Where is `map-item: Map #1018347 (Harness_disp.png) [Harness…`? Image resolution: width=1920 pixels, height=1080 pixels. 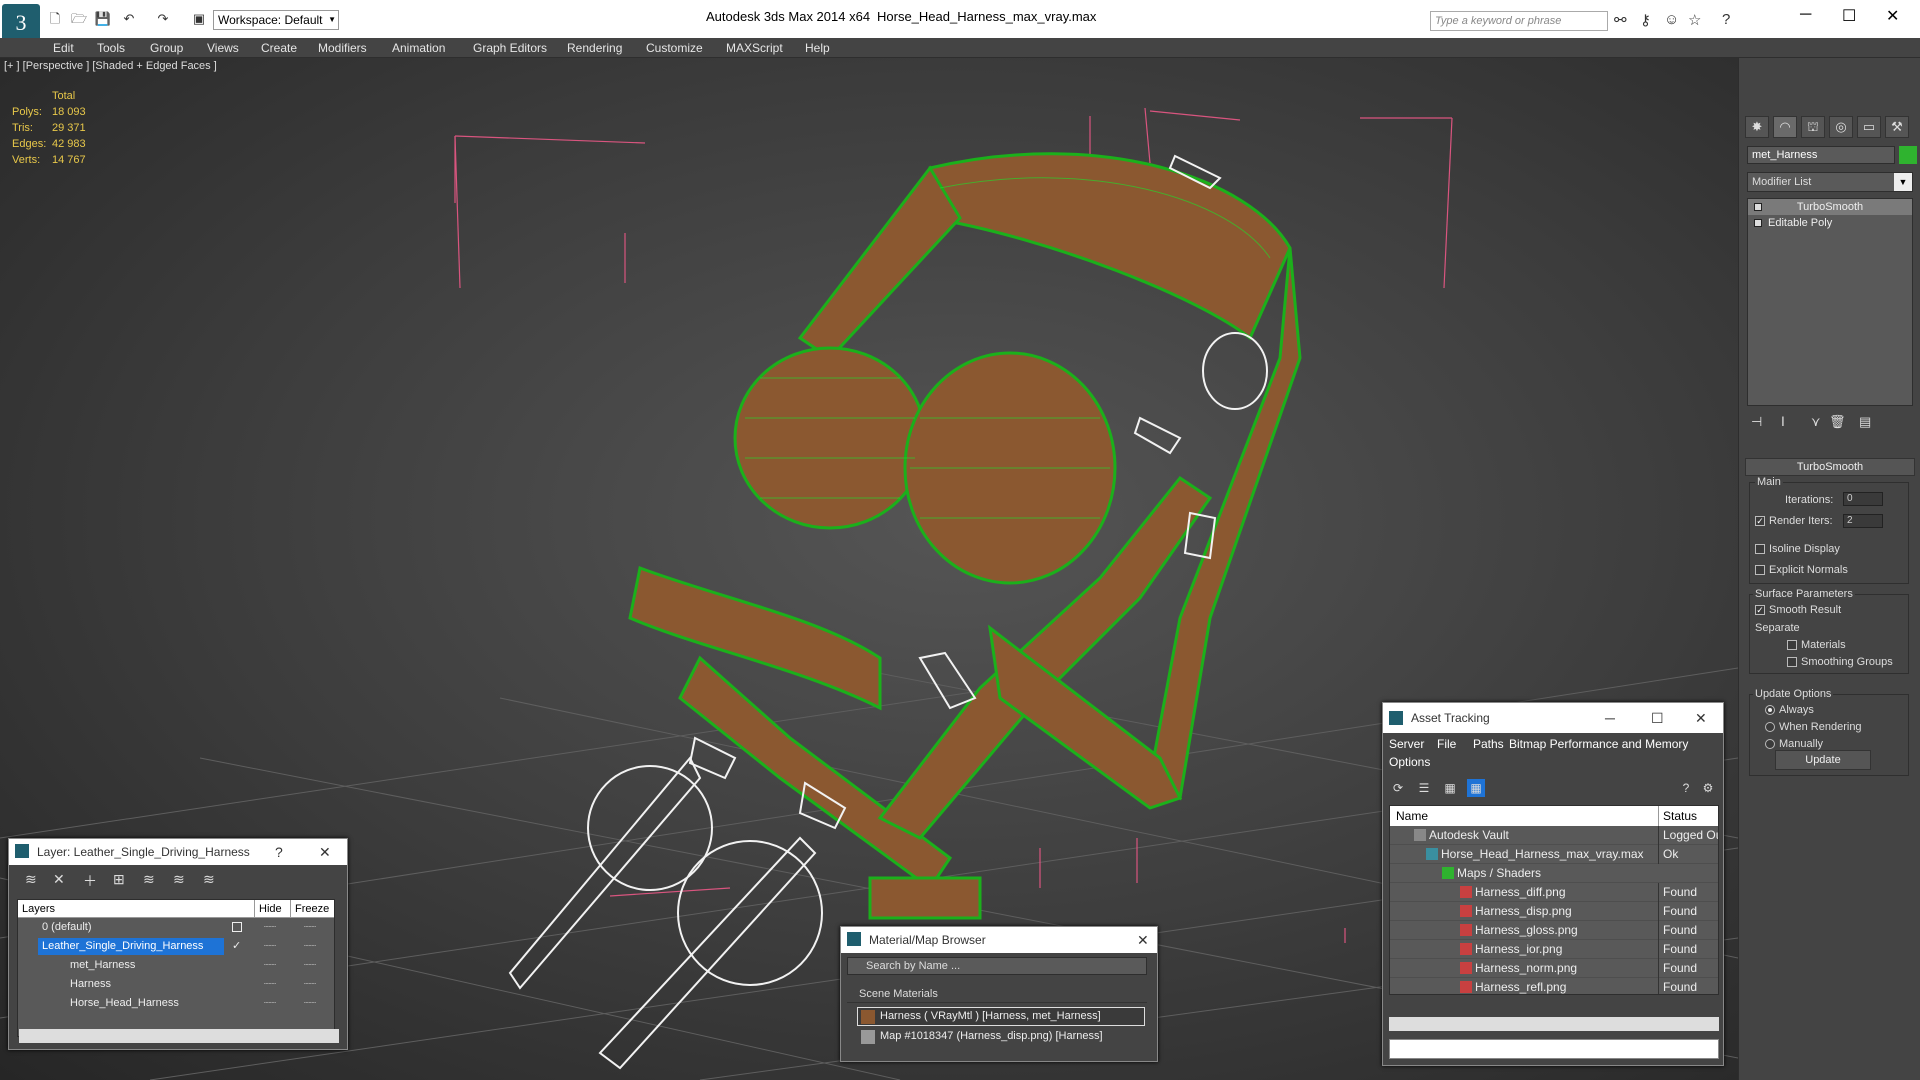
map-item: Map #1018347 (Harness_disp.png) [Harness… is located at coordinates (1001, 1036).